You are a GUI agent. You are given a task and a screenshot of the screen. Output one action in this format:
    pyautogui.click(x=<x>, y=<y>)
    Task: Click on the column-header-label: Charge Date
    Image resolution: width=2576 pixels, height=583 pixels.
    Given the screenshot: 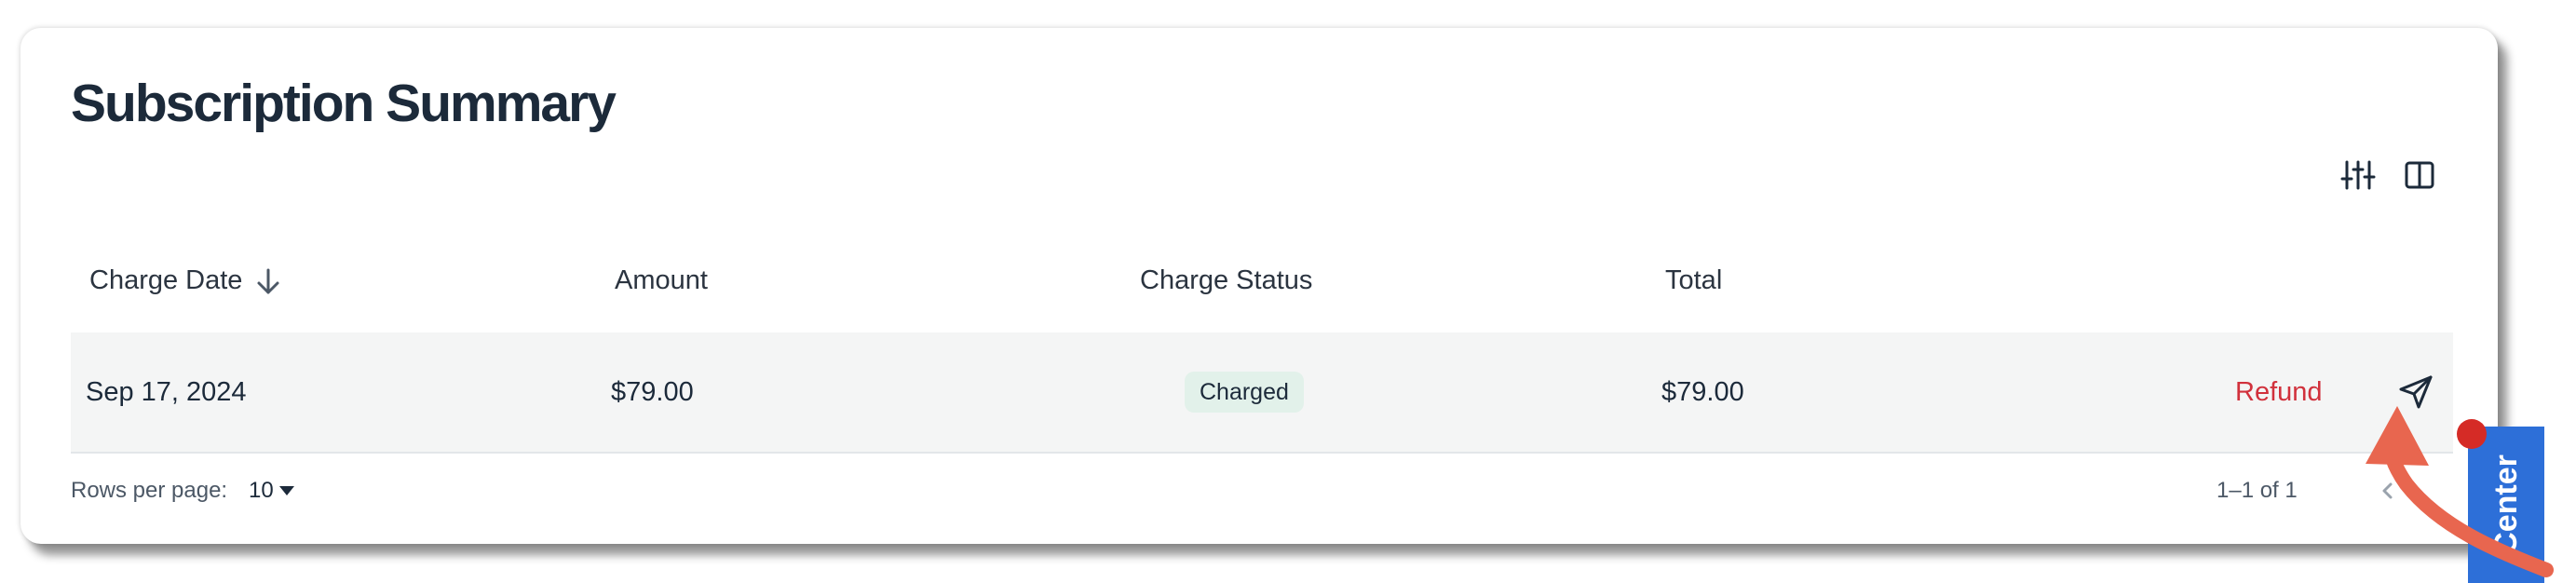 What is the action you would take?
    pyautogui.click(x=166, y=280)
    